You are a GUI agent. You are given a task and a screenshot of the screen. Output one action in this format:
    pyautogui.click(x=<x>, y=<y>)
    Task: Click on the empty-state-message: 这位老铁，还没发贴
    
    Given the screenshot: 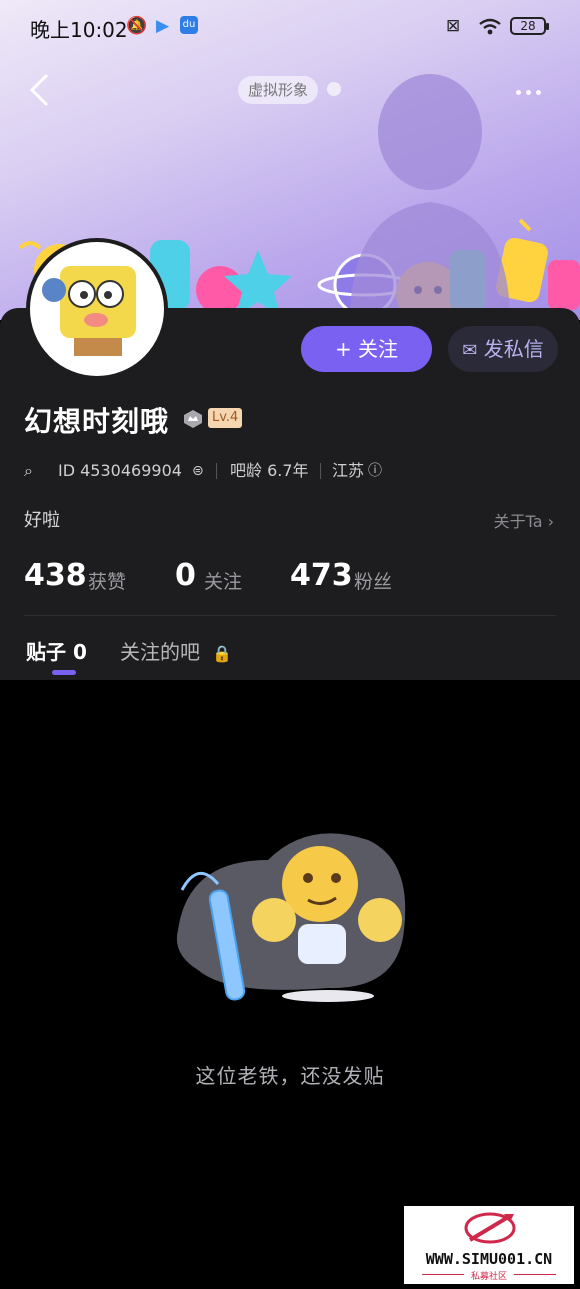 What is the action you would take?
    pyautogui.click(x=290, y=1076)
    